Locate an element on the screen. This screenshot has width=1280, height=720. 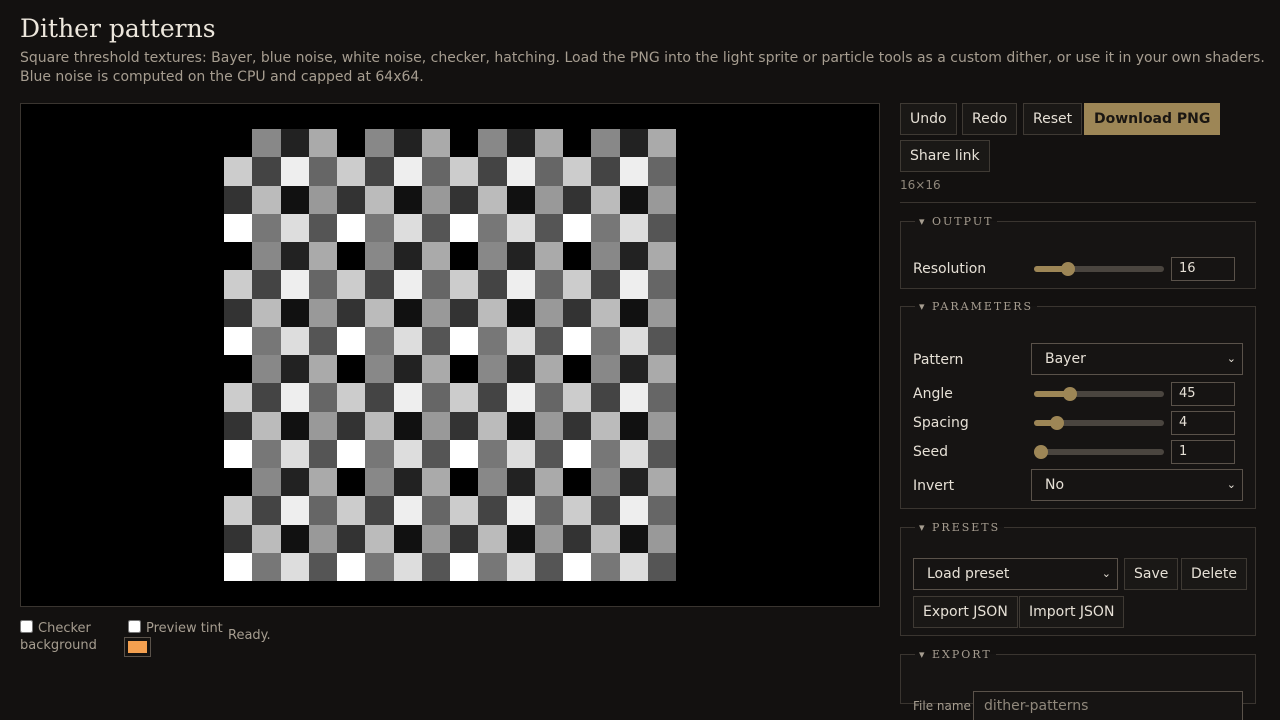
save-preset-button: Save is located at coordinates (1151, 574).